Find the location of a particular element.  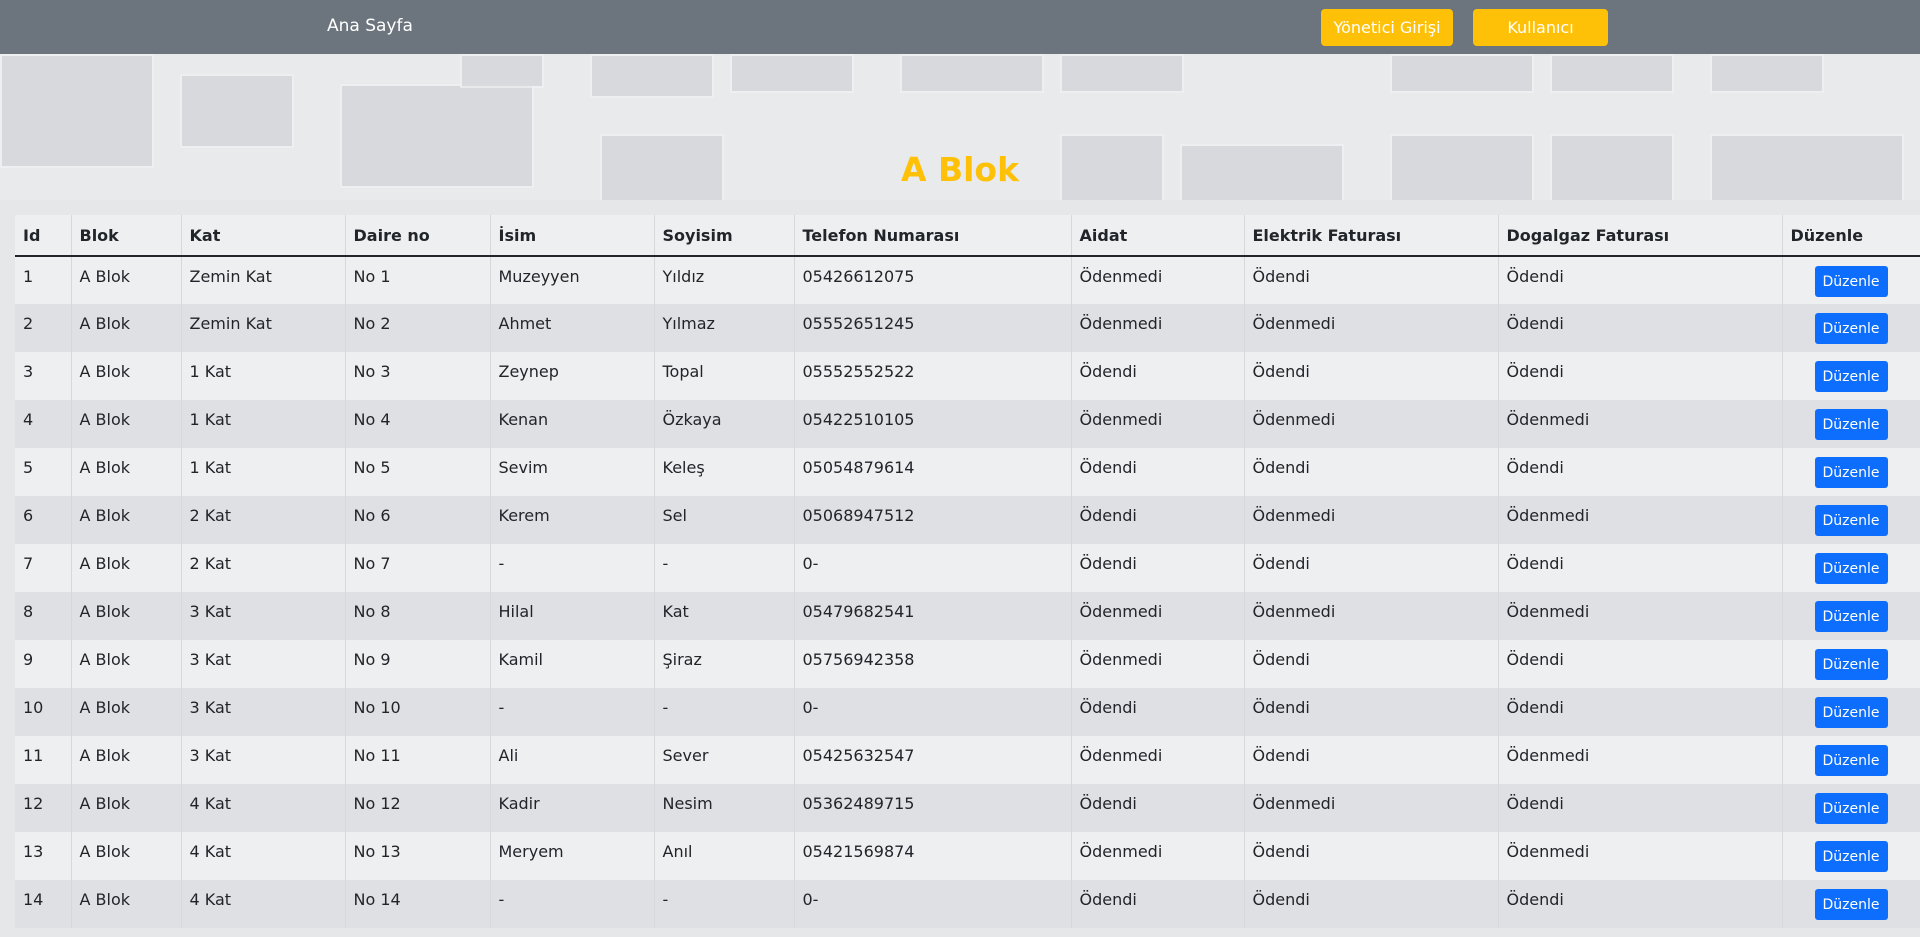

cell-telefon: 05362489715 is located at coordinates (933, 808).